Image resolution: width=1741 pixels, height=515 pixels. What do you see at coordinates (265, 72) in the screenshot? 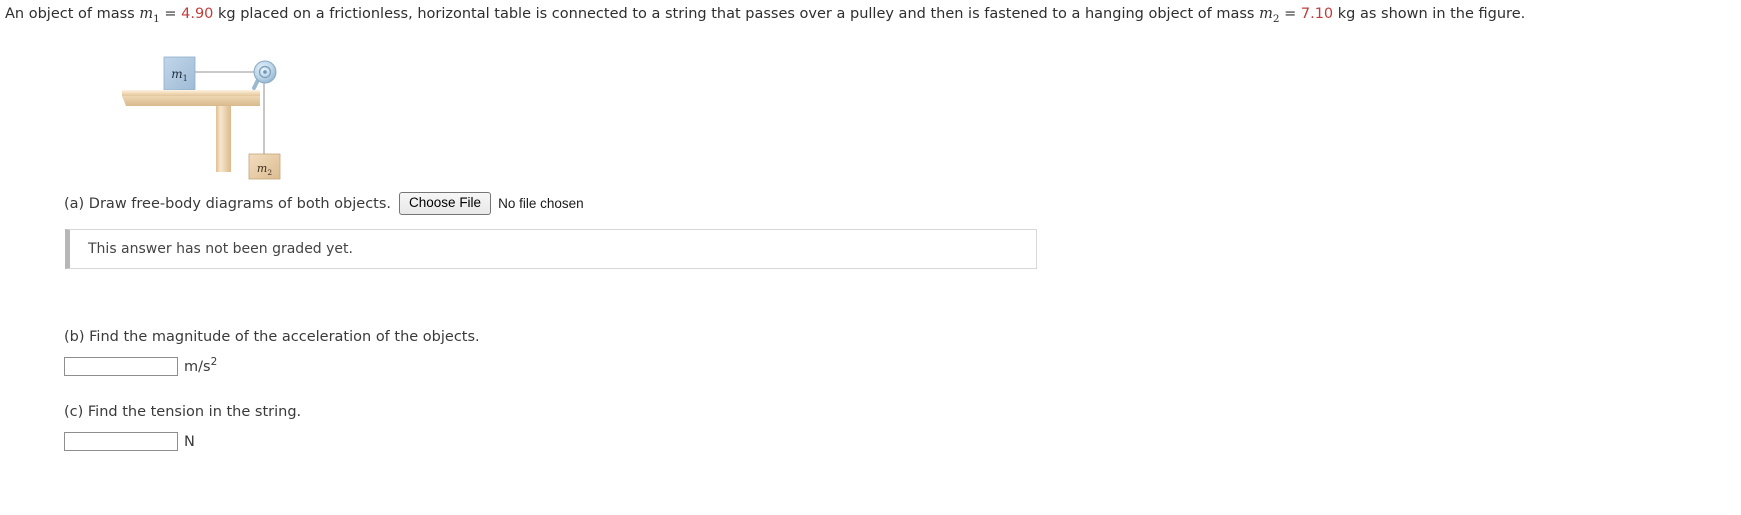
I see `pulley-axle` at bounding box center [265, 72].